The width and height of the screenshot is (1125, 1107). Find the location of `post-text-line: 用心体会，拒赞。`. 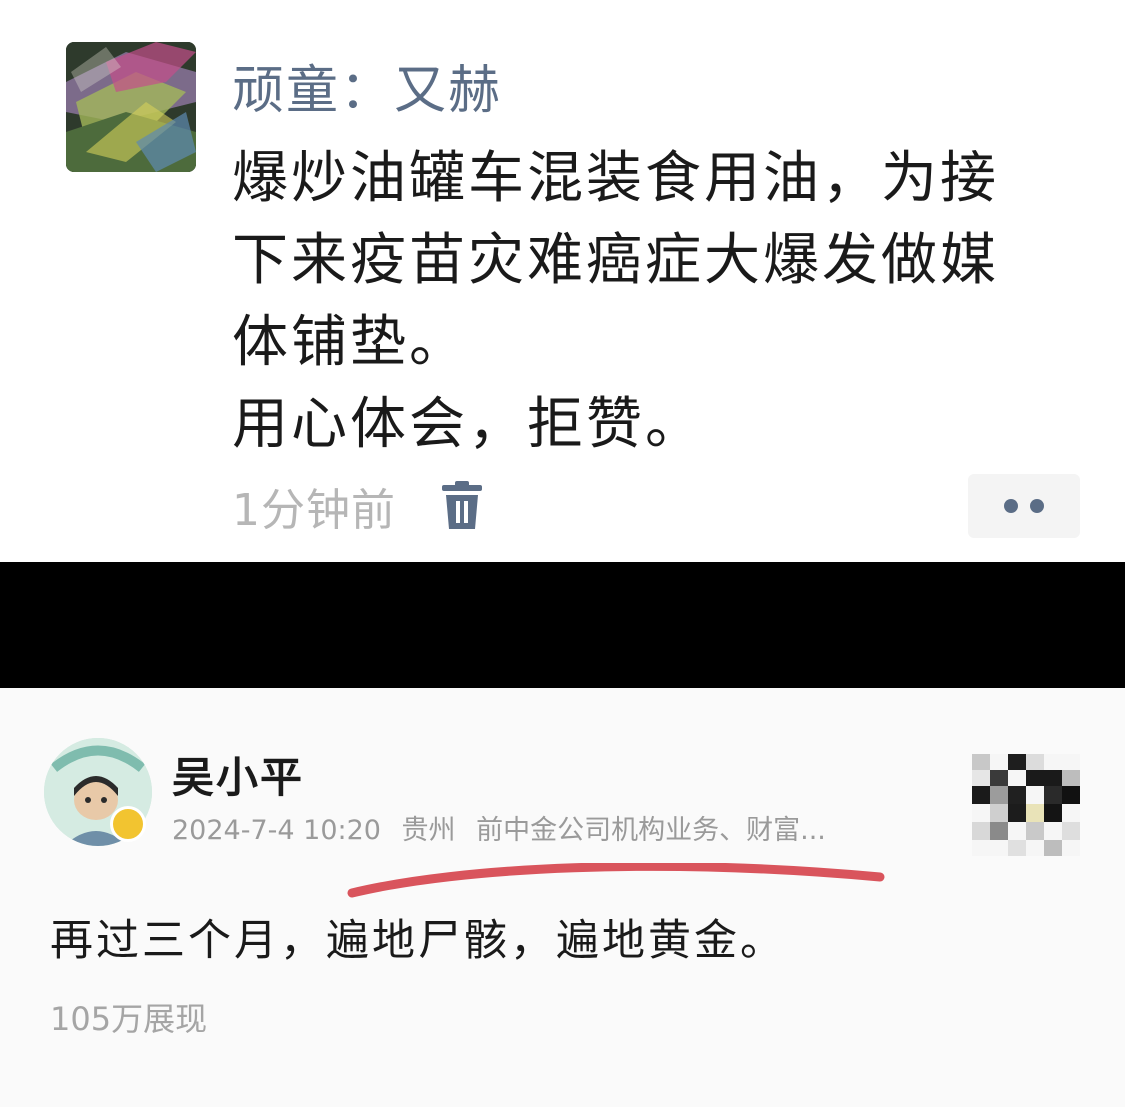

post-text-line: 用心体会，拒赞。 is located at coordinates (468, 424).